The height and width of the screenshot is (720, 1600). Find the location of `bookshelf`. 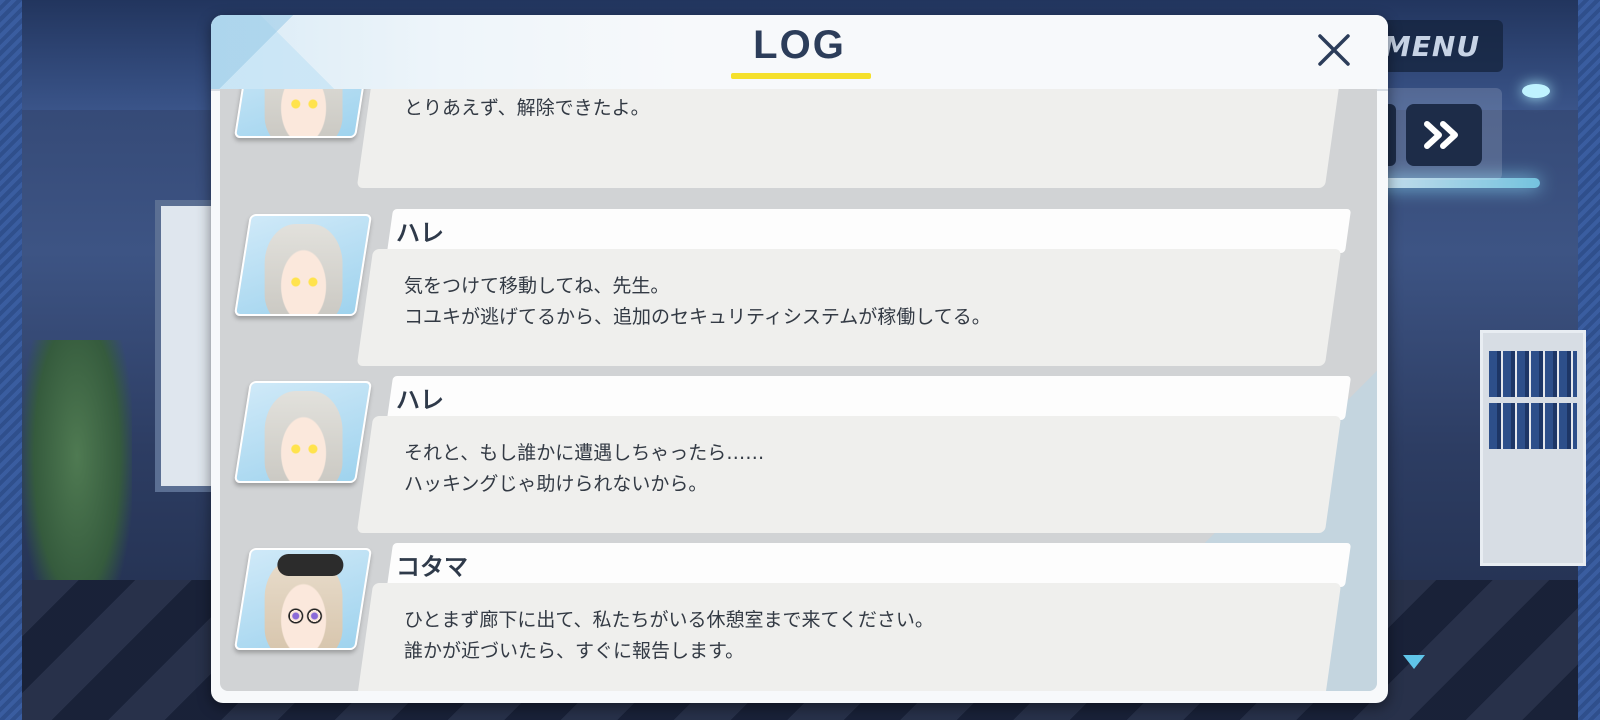

bookshelf is located at coordinates (1533, 448).